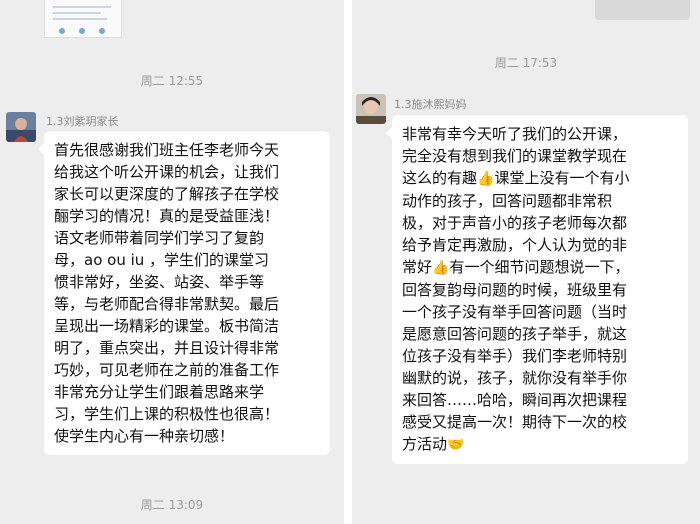 Image resolution: width=700 pixels, height=524 pixels. I want to click on message-text: 来回答……哈哈，瞬间再次把课程, so click(515, 400).